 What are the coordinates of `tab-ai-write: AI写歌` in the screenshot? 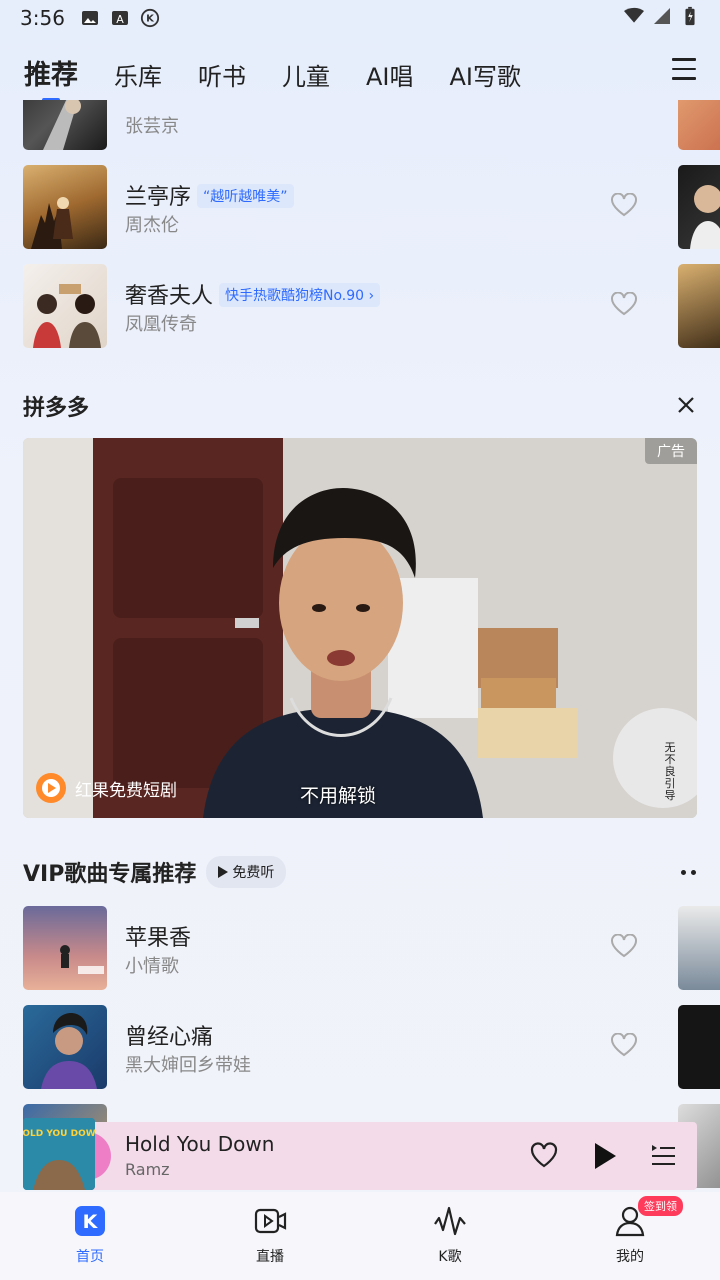 It's located at (486, 74).